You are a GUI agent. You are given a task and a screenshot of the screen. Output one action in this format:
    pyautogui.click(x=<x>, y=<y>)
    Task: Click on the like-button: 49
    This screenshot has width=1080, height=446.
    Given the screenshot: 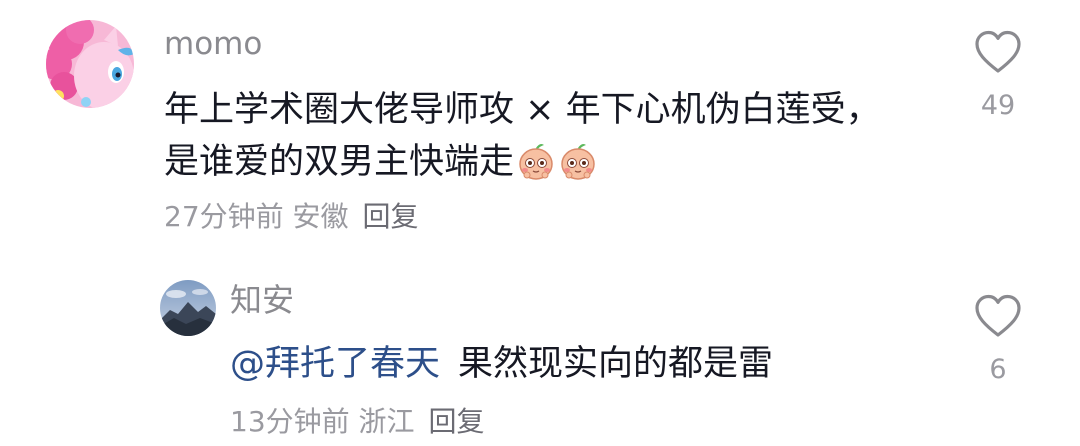 What is the action you would take?
    pyautogui.click(x=998, y=75)
    